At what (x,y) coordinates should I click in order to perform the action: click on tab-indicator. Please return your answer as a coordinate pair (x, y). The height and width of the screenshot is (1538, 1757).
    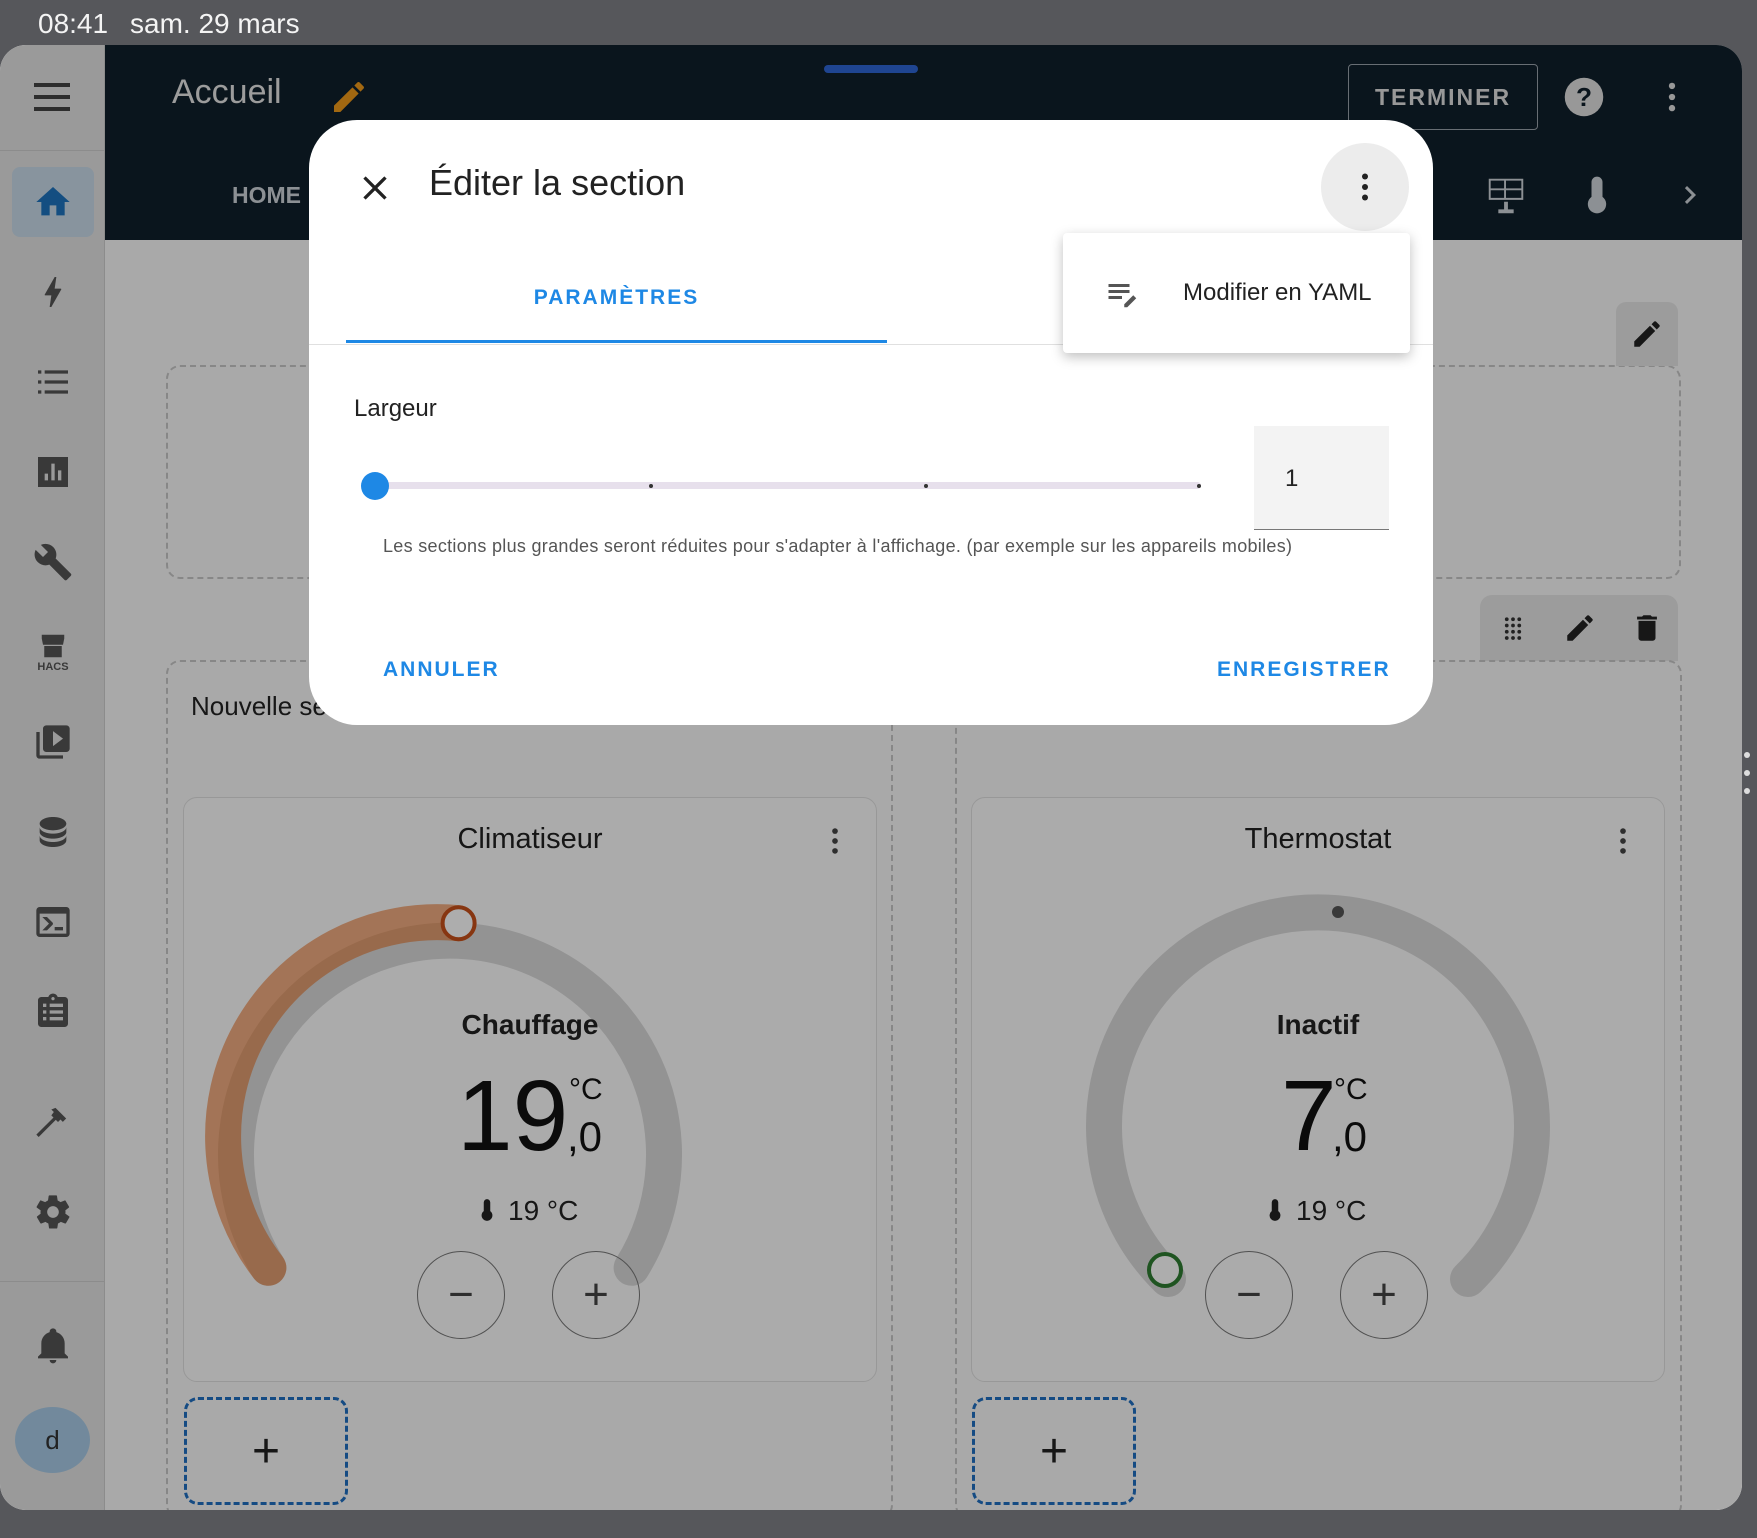
    Looking at the image, I should click on (616, 341).